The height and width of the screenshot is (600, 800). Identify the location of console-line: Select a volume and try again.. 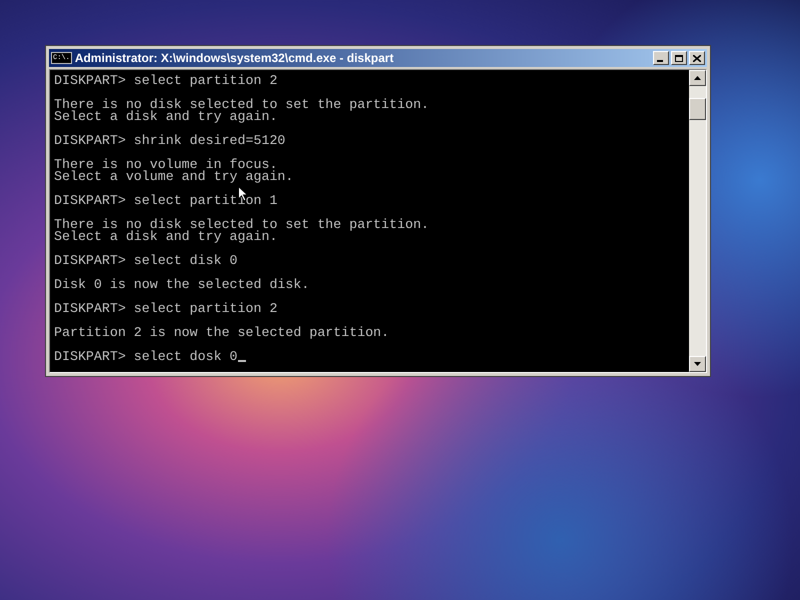
(174, 177).